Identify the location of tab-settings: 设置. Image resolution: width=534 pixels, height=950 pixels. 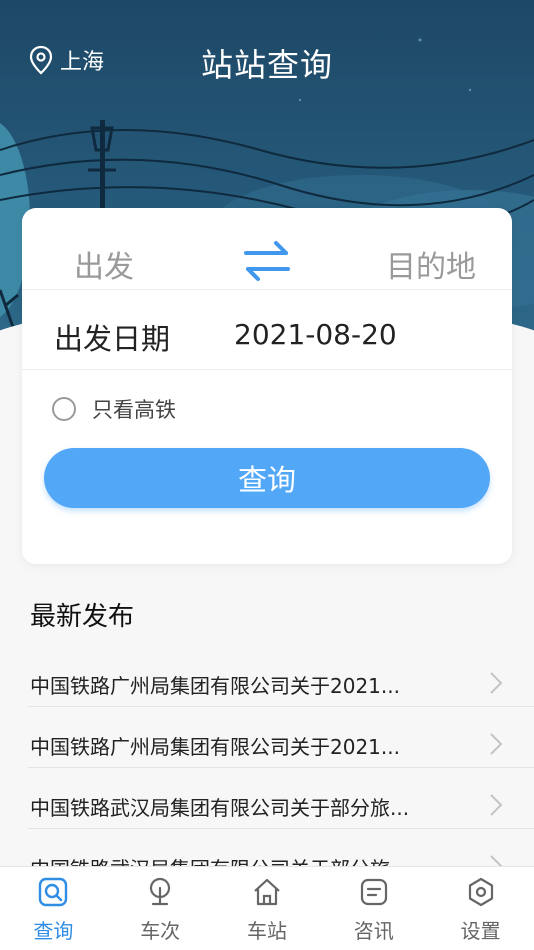
(480, 908).